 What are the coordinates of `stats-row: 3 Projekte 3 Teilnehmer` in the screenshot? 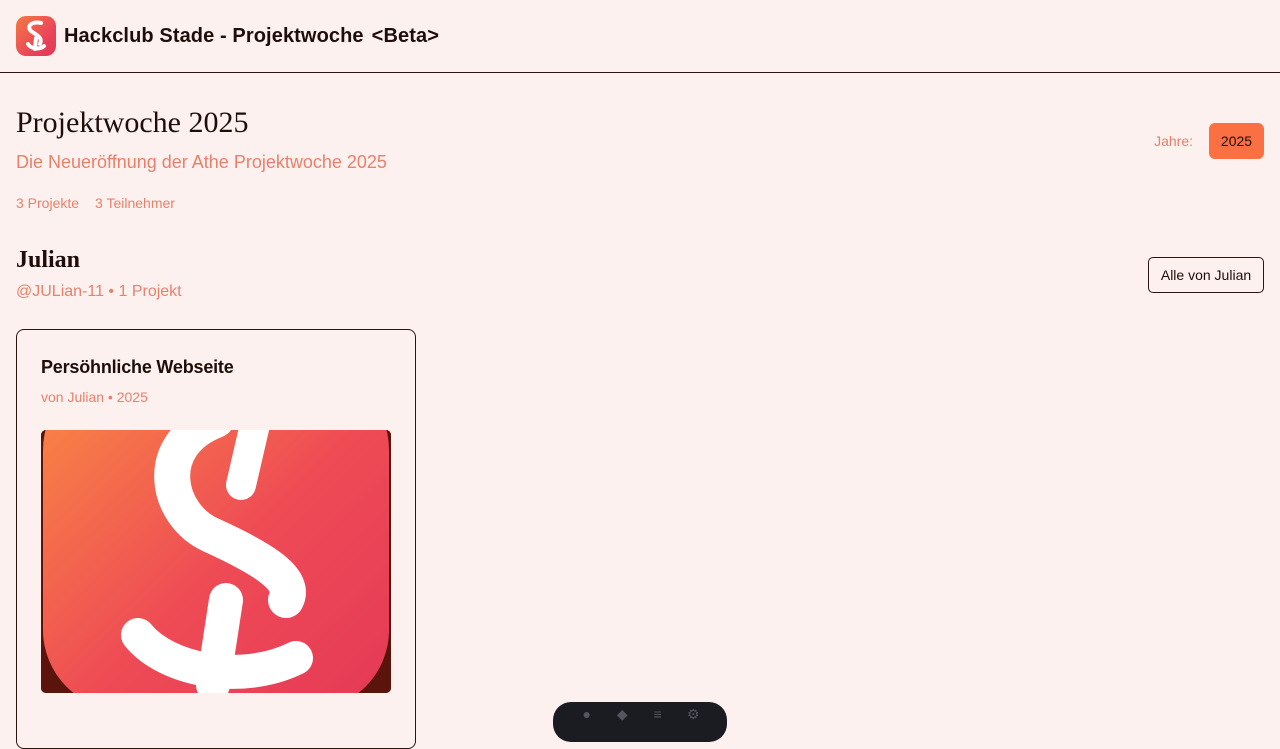 It's located at (95, 203).